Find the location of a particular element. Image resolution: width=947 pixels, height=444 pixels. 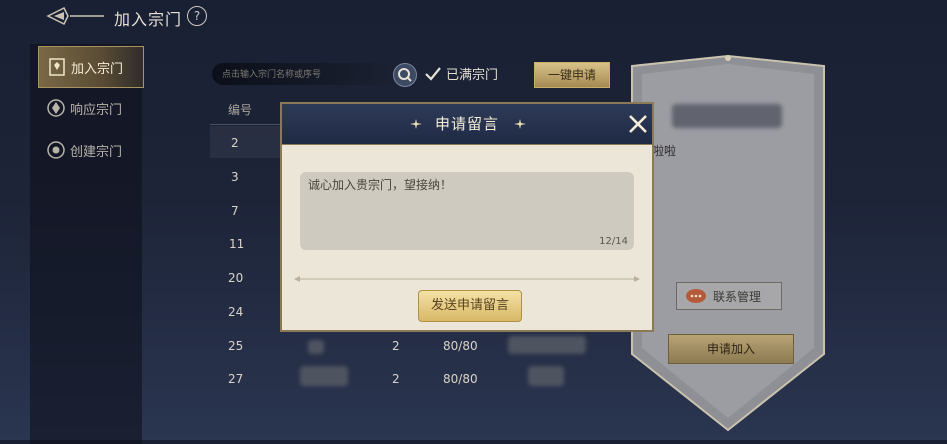

row-id: 25 is located at coordinates (236, 346).